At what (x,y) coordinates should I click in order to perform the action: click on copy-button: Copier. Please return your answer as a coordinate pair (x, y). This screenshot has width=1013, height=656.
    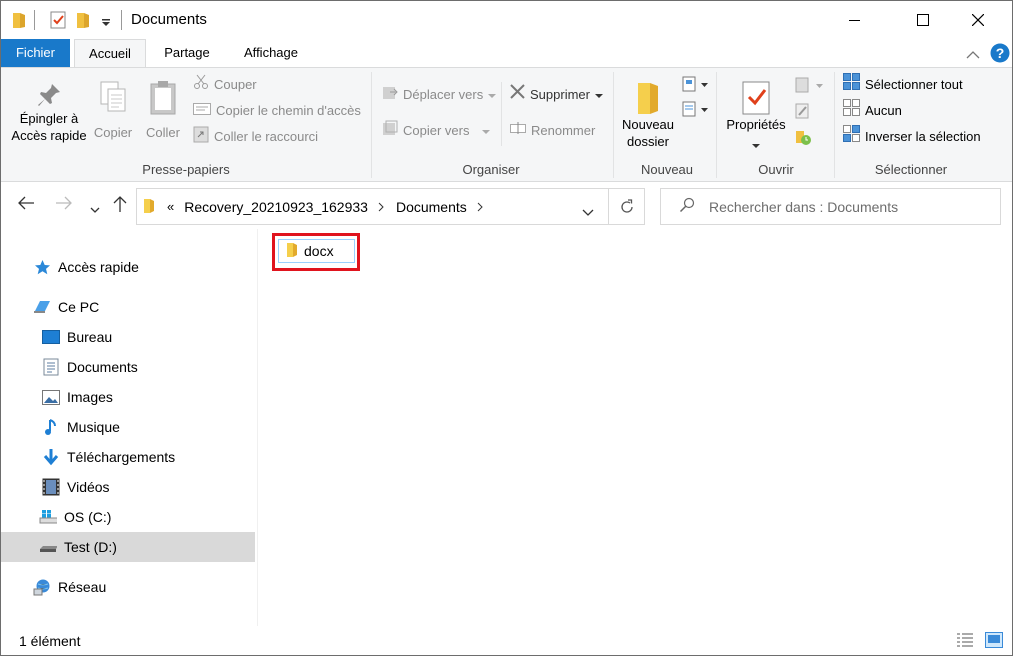
    Looking at the image, I should click on (113, 106).